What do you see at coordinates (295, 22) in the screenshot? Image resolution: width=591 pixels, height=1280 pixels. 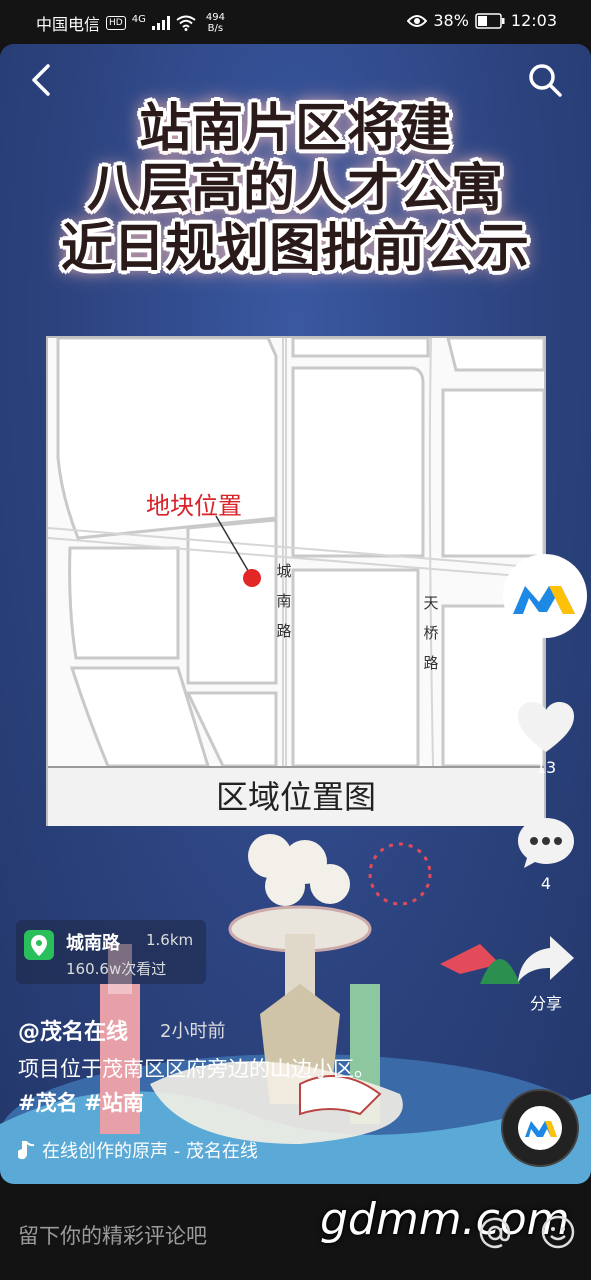 I see `status-bar: 中国电信 HD 4G 494 B/s 38% 12:03` at bounding box center [295, 22].